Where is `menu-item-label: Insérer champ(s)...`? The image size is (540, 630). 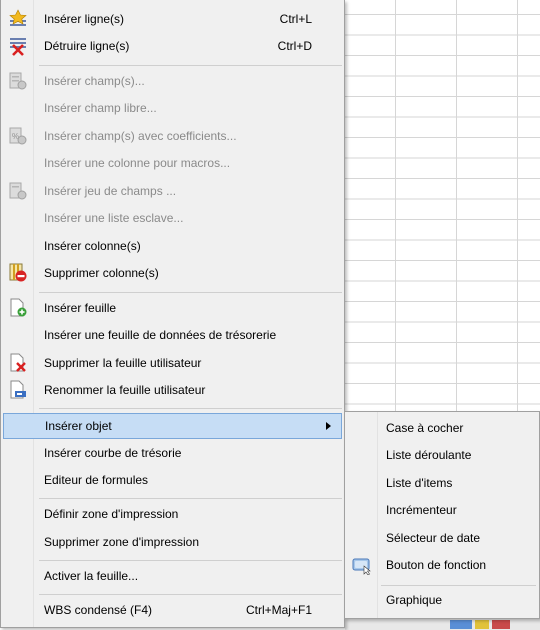
menu-item-label: Insérer champ(s)... is located at coordinates (94, 81).